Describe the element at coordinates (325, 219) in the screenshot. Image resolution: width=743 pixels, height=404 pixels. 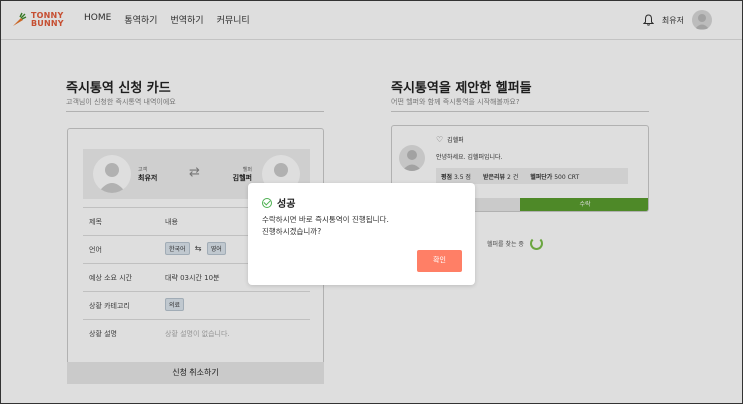
I see `dialog-message-line1: 수락하시면 바로 즉시통역이 진행됩니다.` at that location.